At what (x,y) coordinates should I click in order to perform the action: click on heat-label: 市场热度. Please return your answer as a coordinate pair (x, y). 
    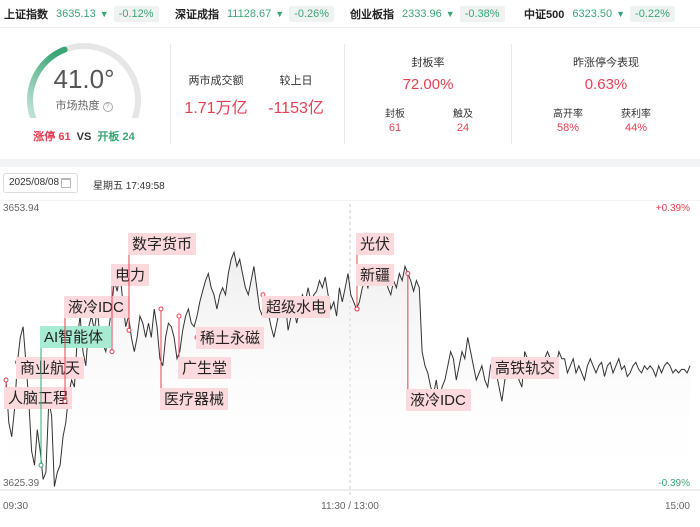
    Looking at the image, I should click on (77, 106).